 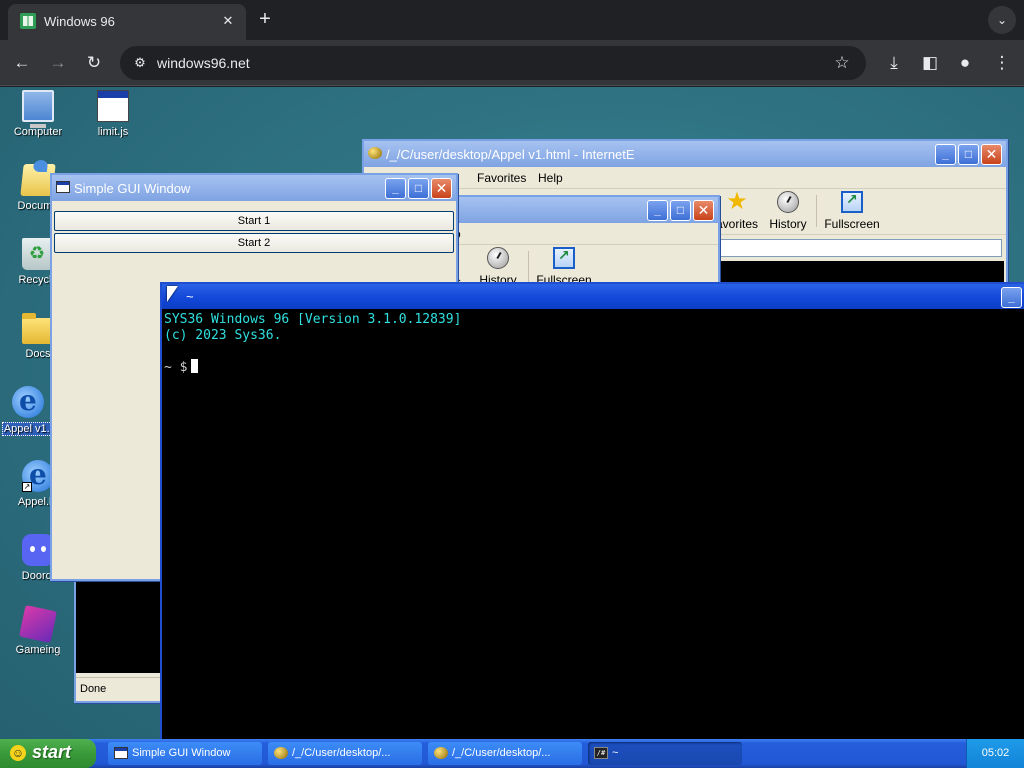 What do you see at coordinates (22, 63) in the screenshot?
I see `back-icon: ←` at bounding box center [22, 63].